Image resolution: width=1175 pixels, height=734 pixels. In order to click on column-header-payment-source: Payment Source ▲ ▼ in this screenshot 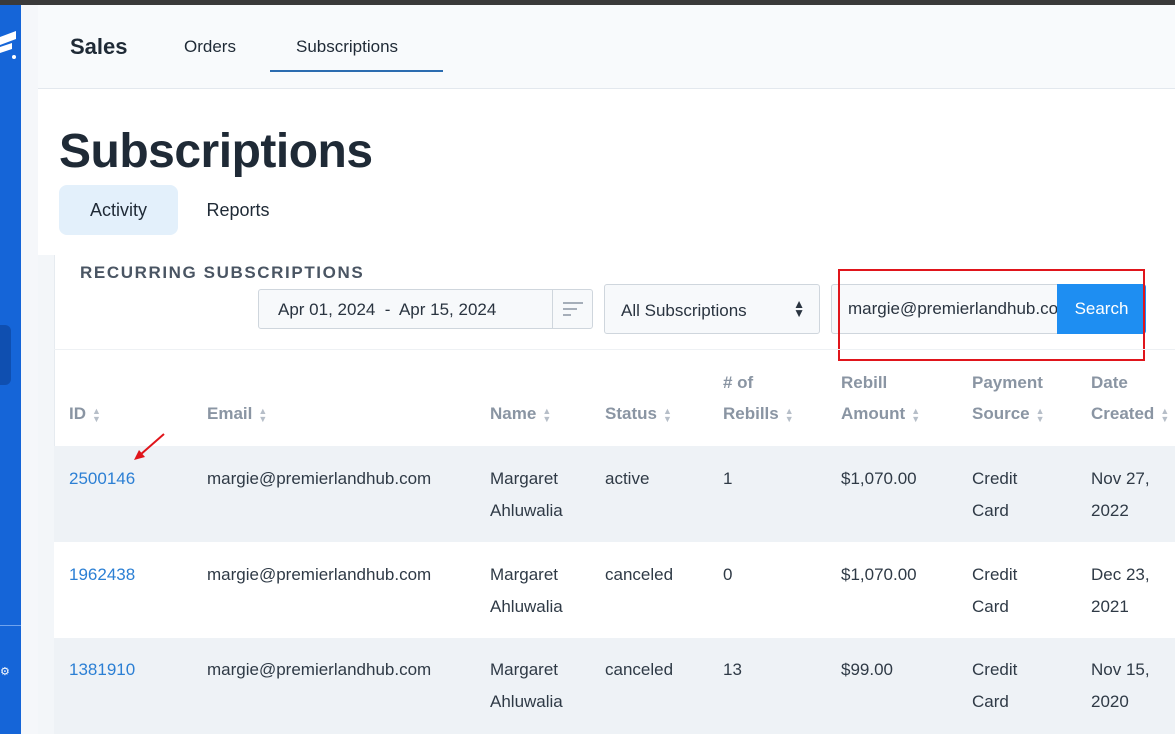, I will do `click(1008, 398)`.